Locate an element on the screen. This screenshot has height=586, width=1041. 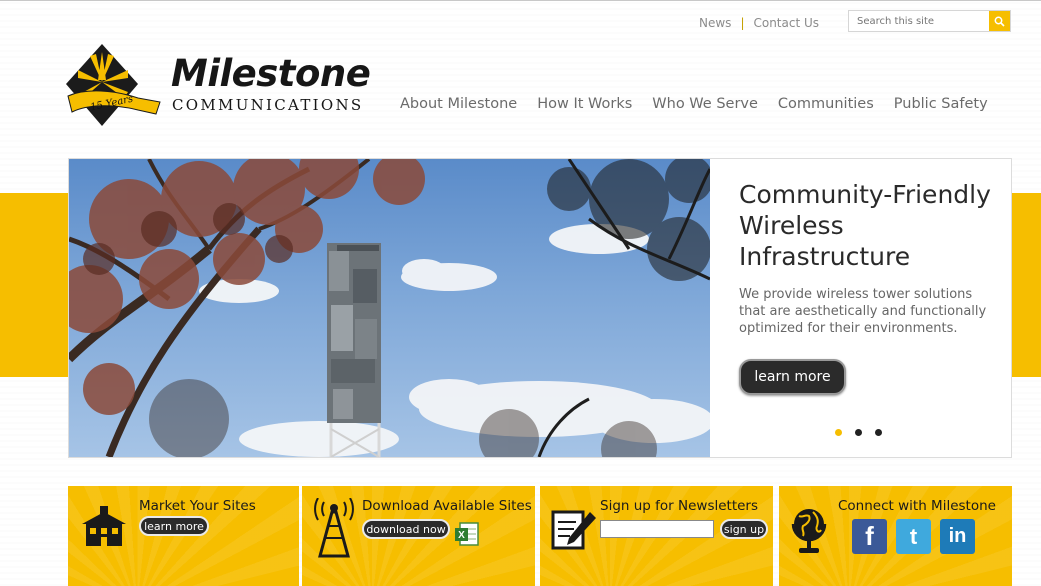
logo-subtitle: COMMUNICATIONS is located at coordinates (268, 105).